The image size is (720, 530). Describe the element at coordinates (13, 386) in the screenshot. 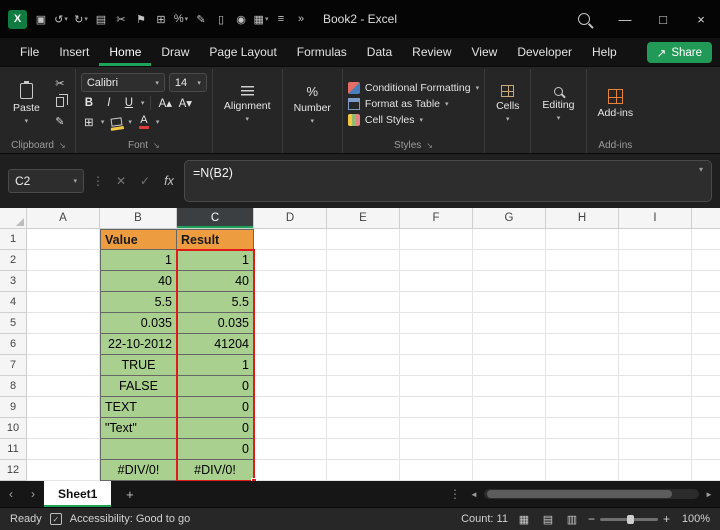

I see `row-header-8: 8` at that location.